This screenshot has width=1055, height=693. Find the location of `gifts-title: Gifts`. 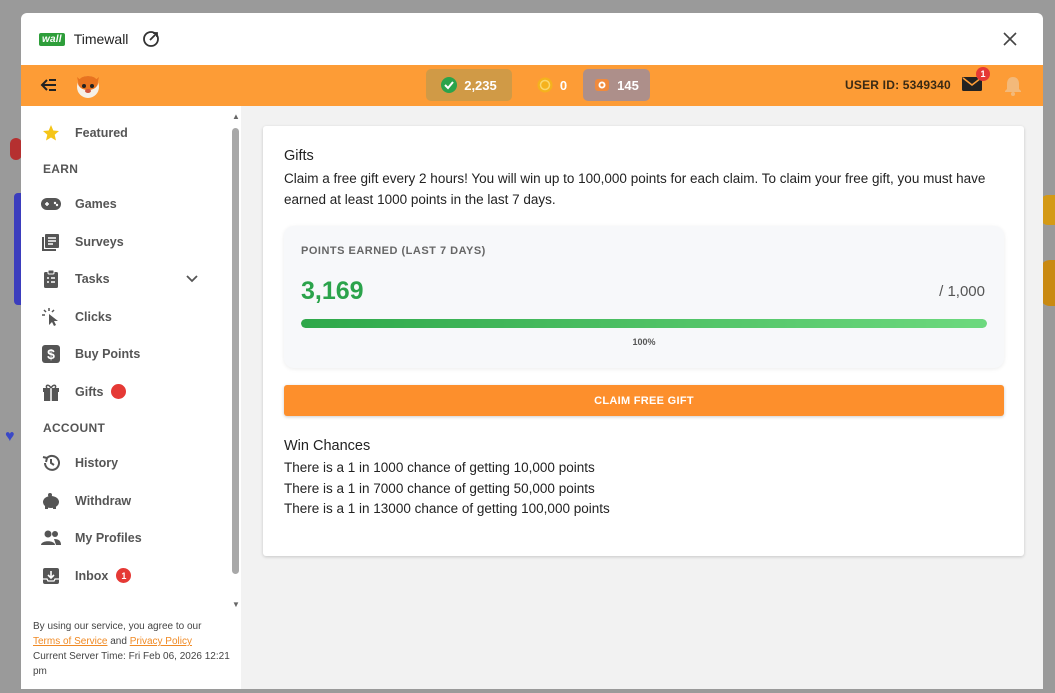

gifts-title: Gifts is located at coordinates (299, 156).